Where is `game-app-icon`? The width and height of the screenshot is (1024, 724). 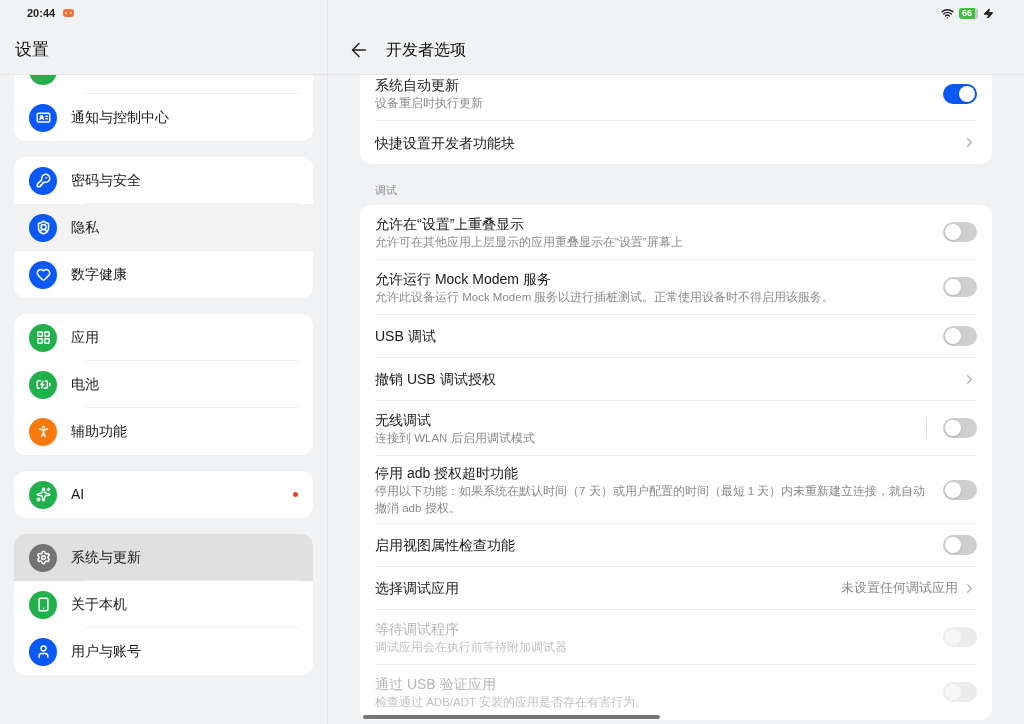
game-app-icon is located at coordinates (69, 13).